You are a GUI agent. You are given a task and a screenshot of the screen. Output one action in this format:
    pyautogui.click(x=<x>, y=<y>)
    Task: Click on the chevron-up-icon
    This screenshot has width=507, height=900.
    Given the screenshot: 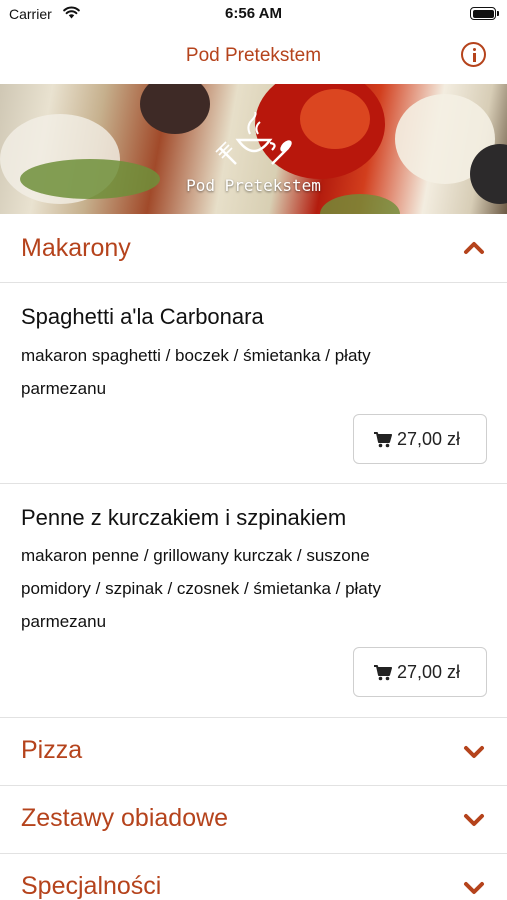 What is the action you would take?
    pyautogui.click(x=474, y=248)
    